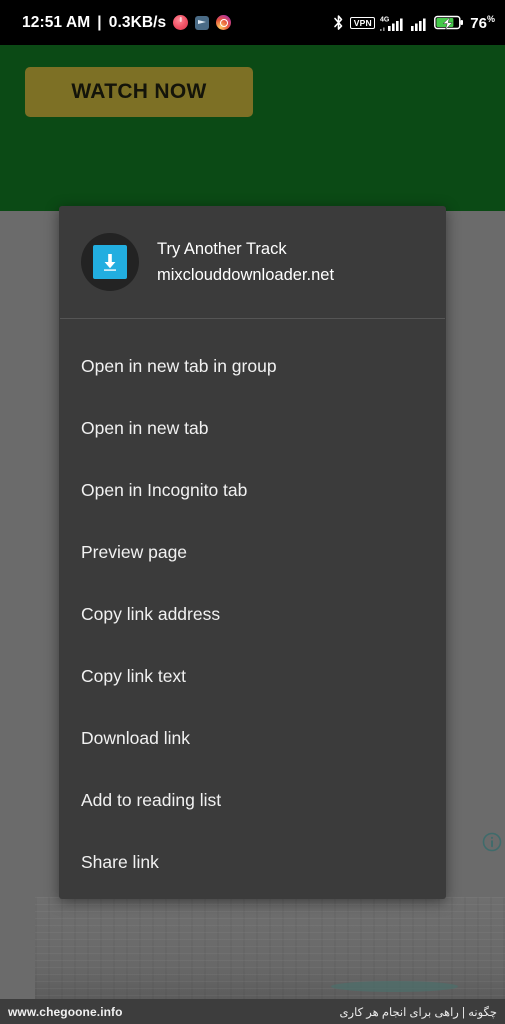 Image resolution: width=505 pixels, height=1024 pixels. What do you see at coordinates (252, 614) in the screenshot?
I see `menu-item-copy-link-address: Copy link address` at bounding box center [252, 614].